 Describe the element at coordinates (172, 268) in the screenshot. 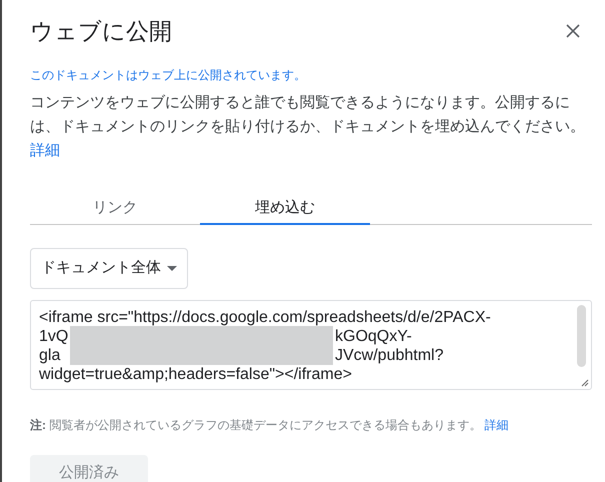

I see `caret-icon` at that location.